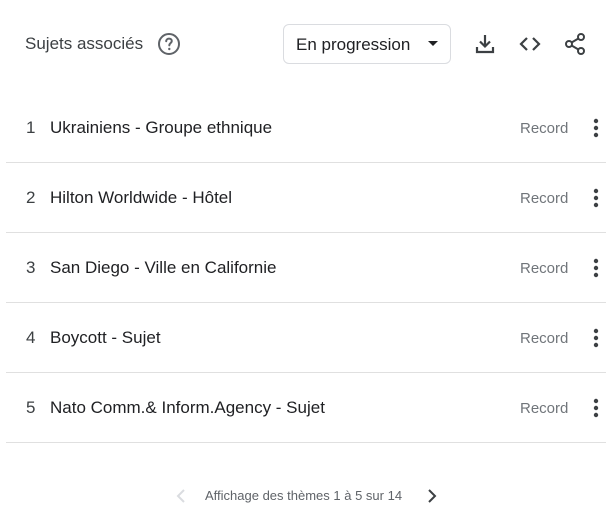  What do you see at coordinates (105, 338) in the screenshot?
I see `item-label: Boycott - Sujet` at bounding box center [105, 338].